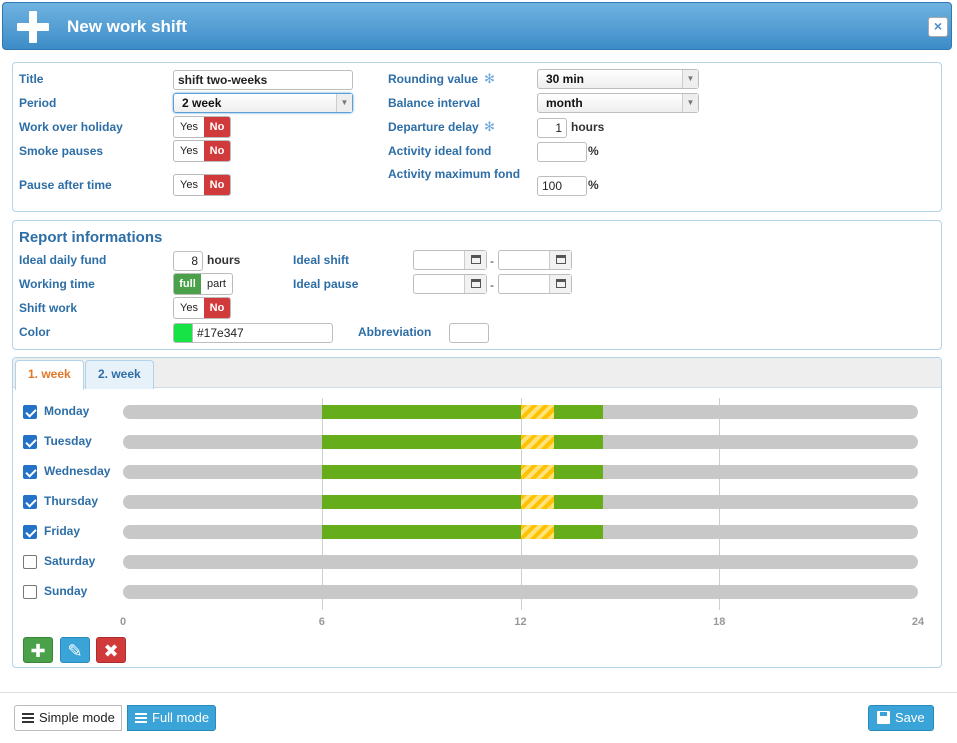 The height and width of the screenshot is (743, 957). What do you see at coordinates (535, 284) in the screenshot?
I see `ideal-pause-to` at bounding box center [535, 284].